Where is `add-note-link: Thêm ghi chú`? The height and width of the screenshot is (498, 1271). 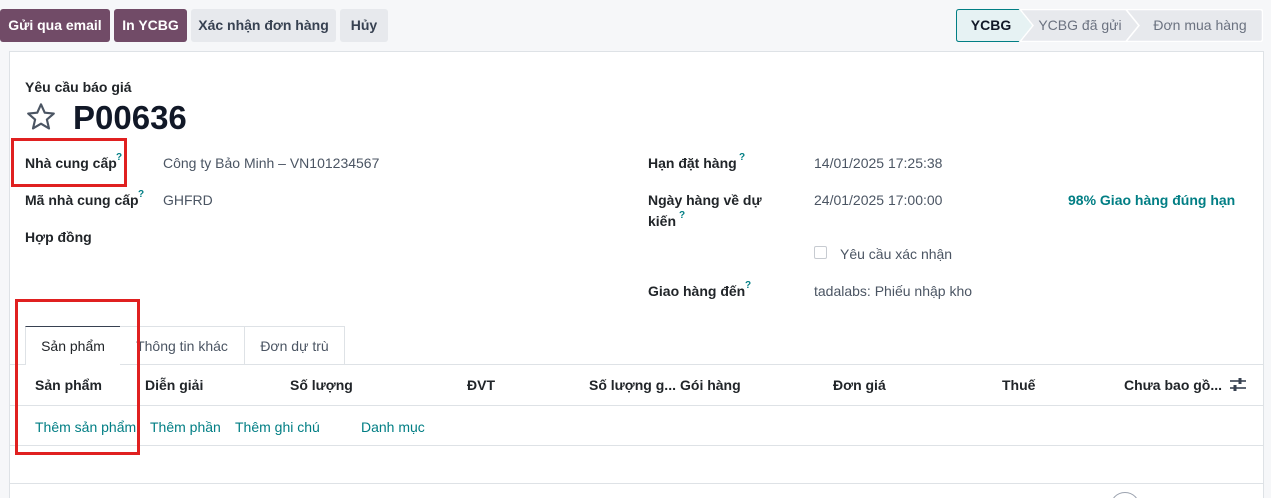
add-note-link: Thêm ghi chú is located at coordinates (277, 427).